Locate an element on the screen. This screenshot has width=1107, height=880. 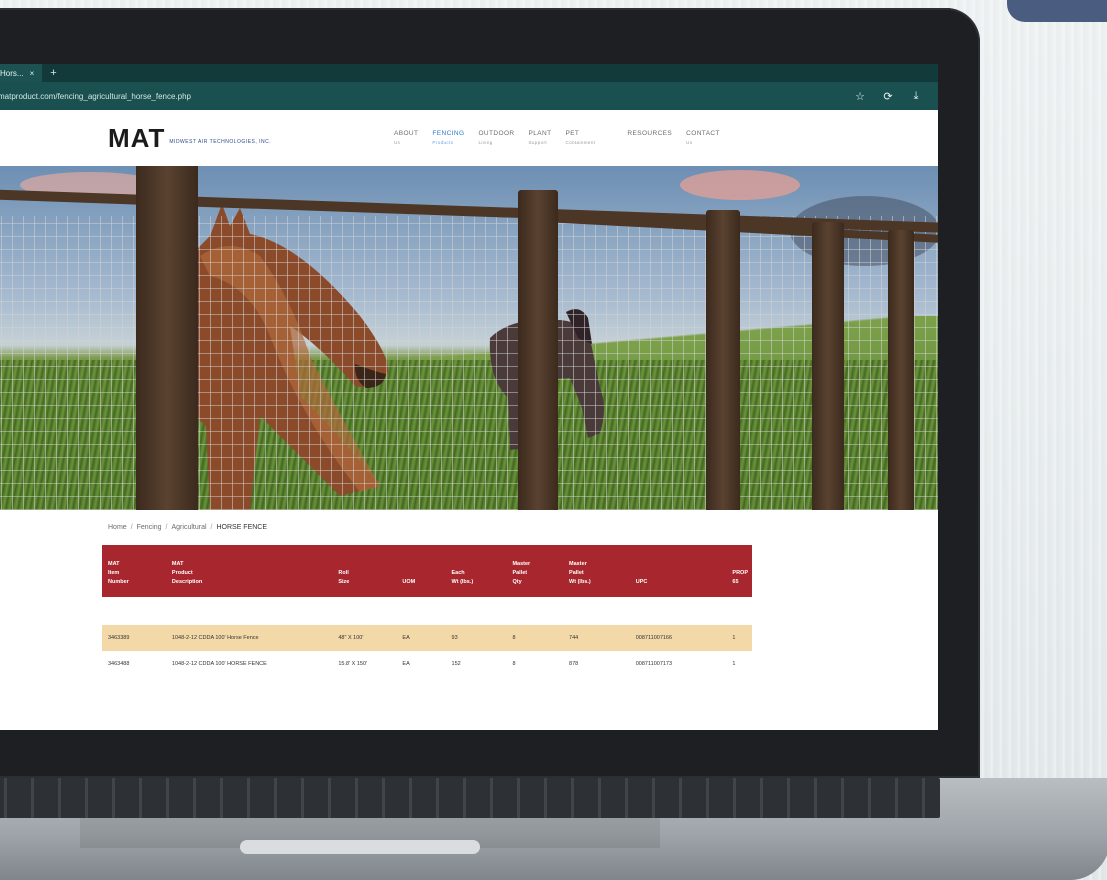
spacer-cell is located at coordinates (427, 611).